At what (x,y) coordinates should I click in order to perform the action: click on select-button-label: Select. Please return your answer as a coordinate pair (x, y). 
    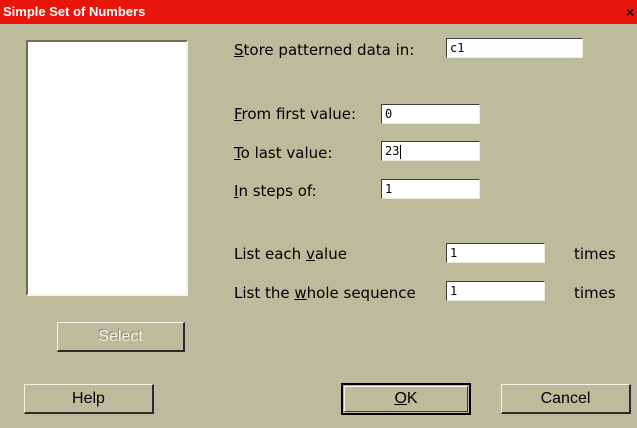
    Looking at the image, I should click on (120, 336).